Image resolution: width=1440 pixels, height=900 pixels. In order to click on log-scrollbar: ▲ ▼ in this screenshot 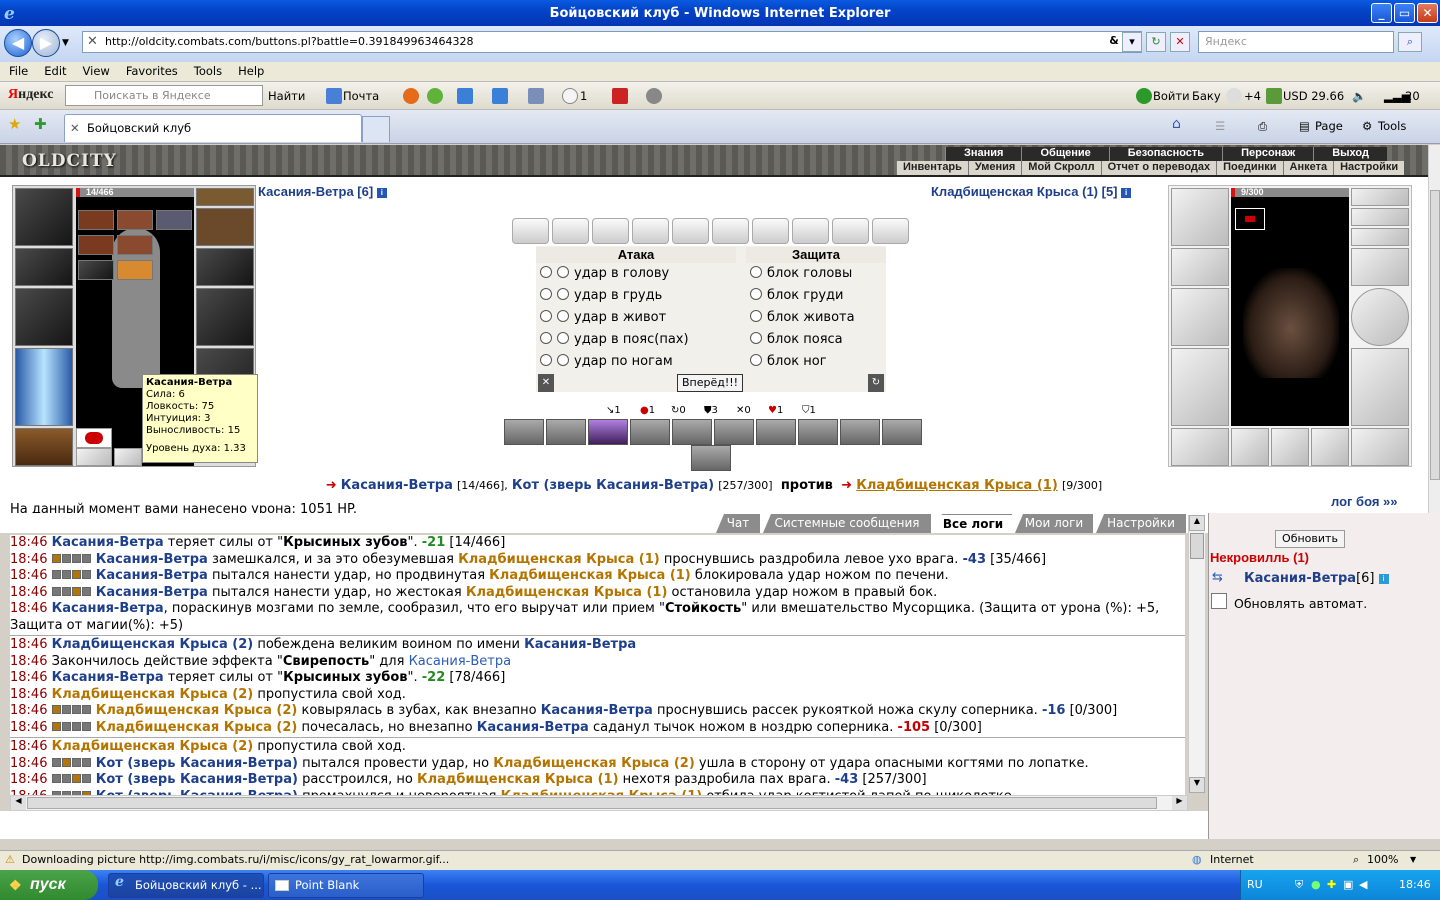, I will do `click(1196, 654)`.